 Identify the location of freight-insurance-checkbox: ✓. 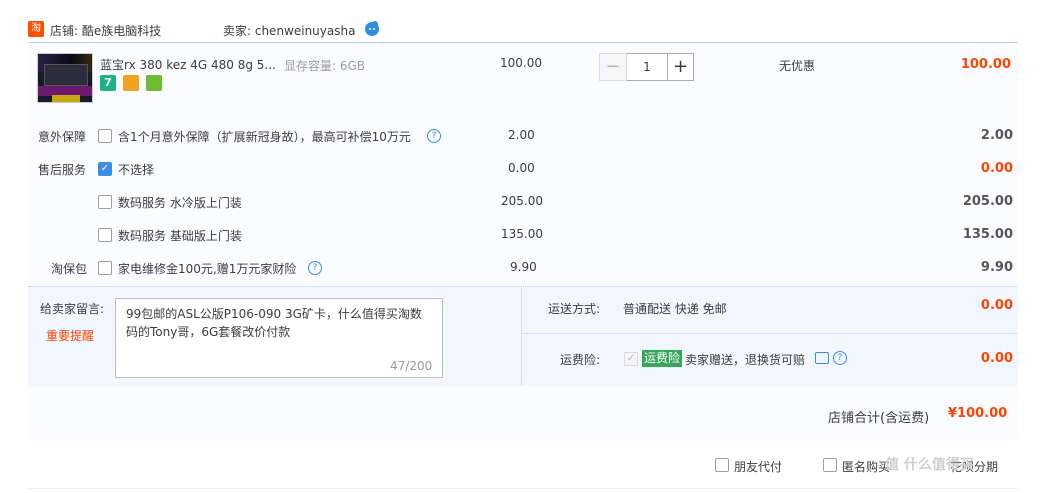
(631, 359).